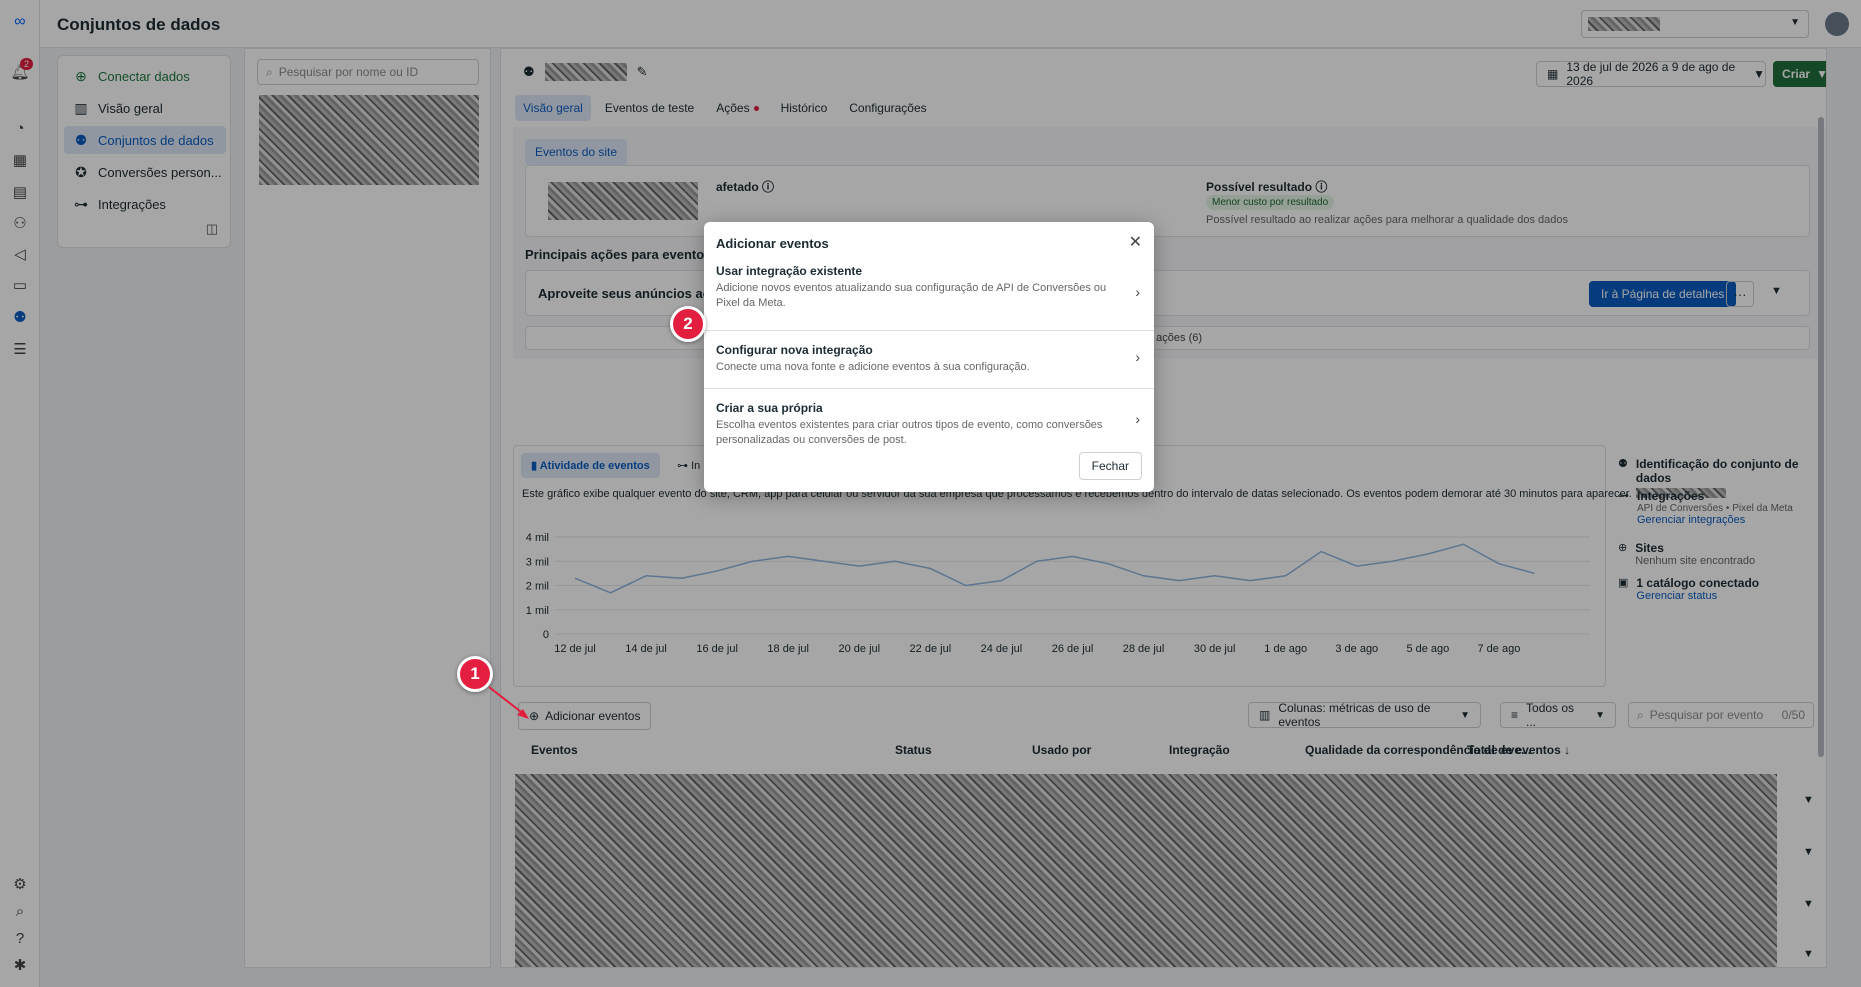  Describe the element at coordinates (794, 350) in the screenshot. I see `option-title: Configurar nova integração` at that location.